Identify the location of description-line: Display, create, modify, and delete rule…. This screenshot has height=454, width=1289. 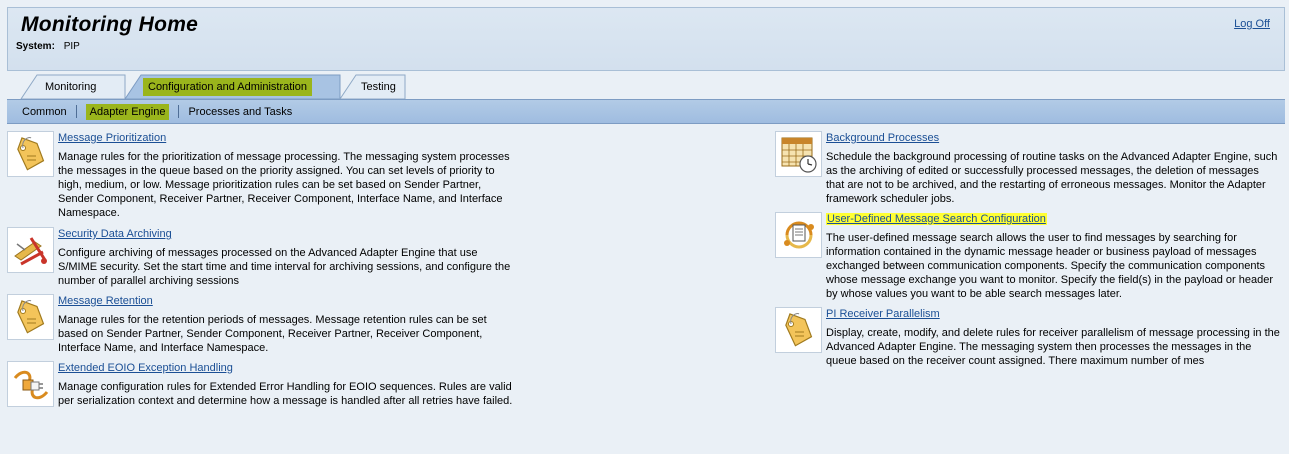
(1053, 333).